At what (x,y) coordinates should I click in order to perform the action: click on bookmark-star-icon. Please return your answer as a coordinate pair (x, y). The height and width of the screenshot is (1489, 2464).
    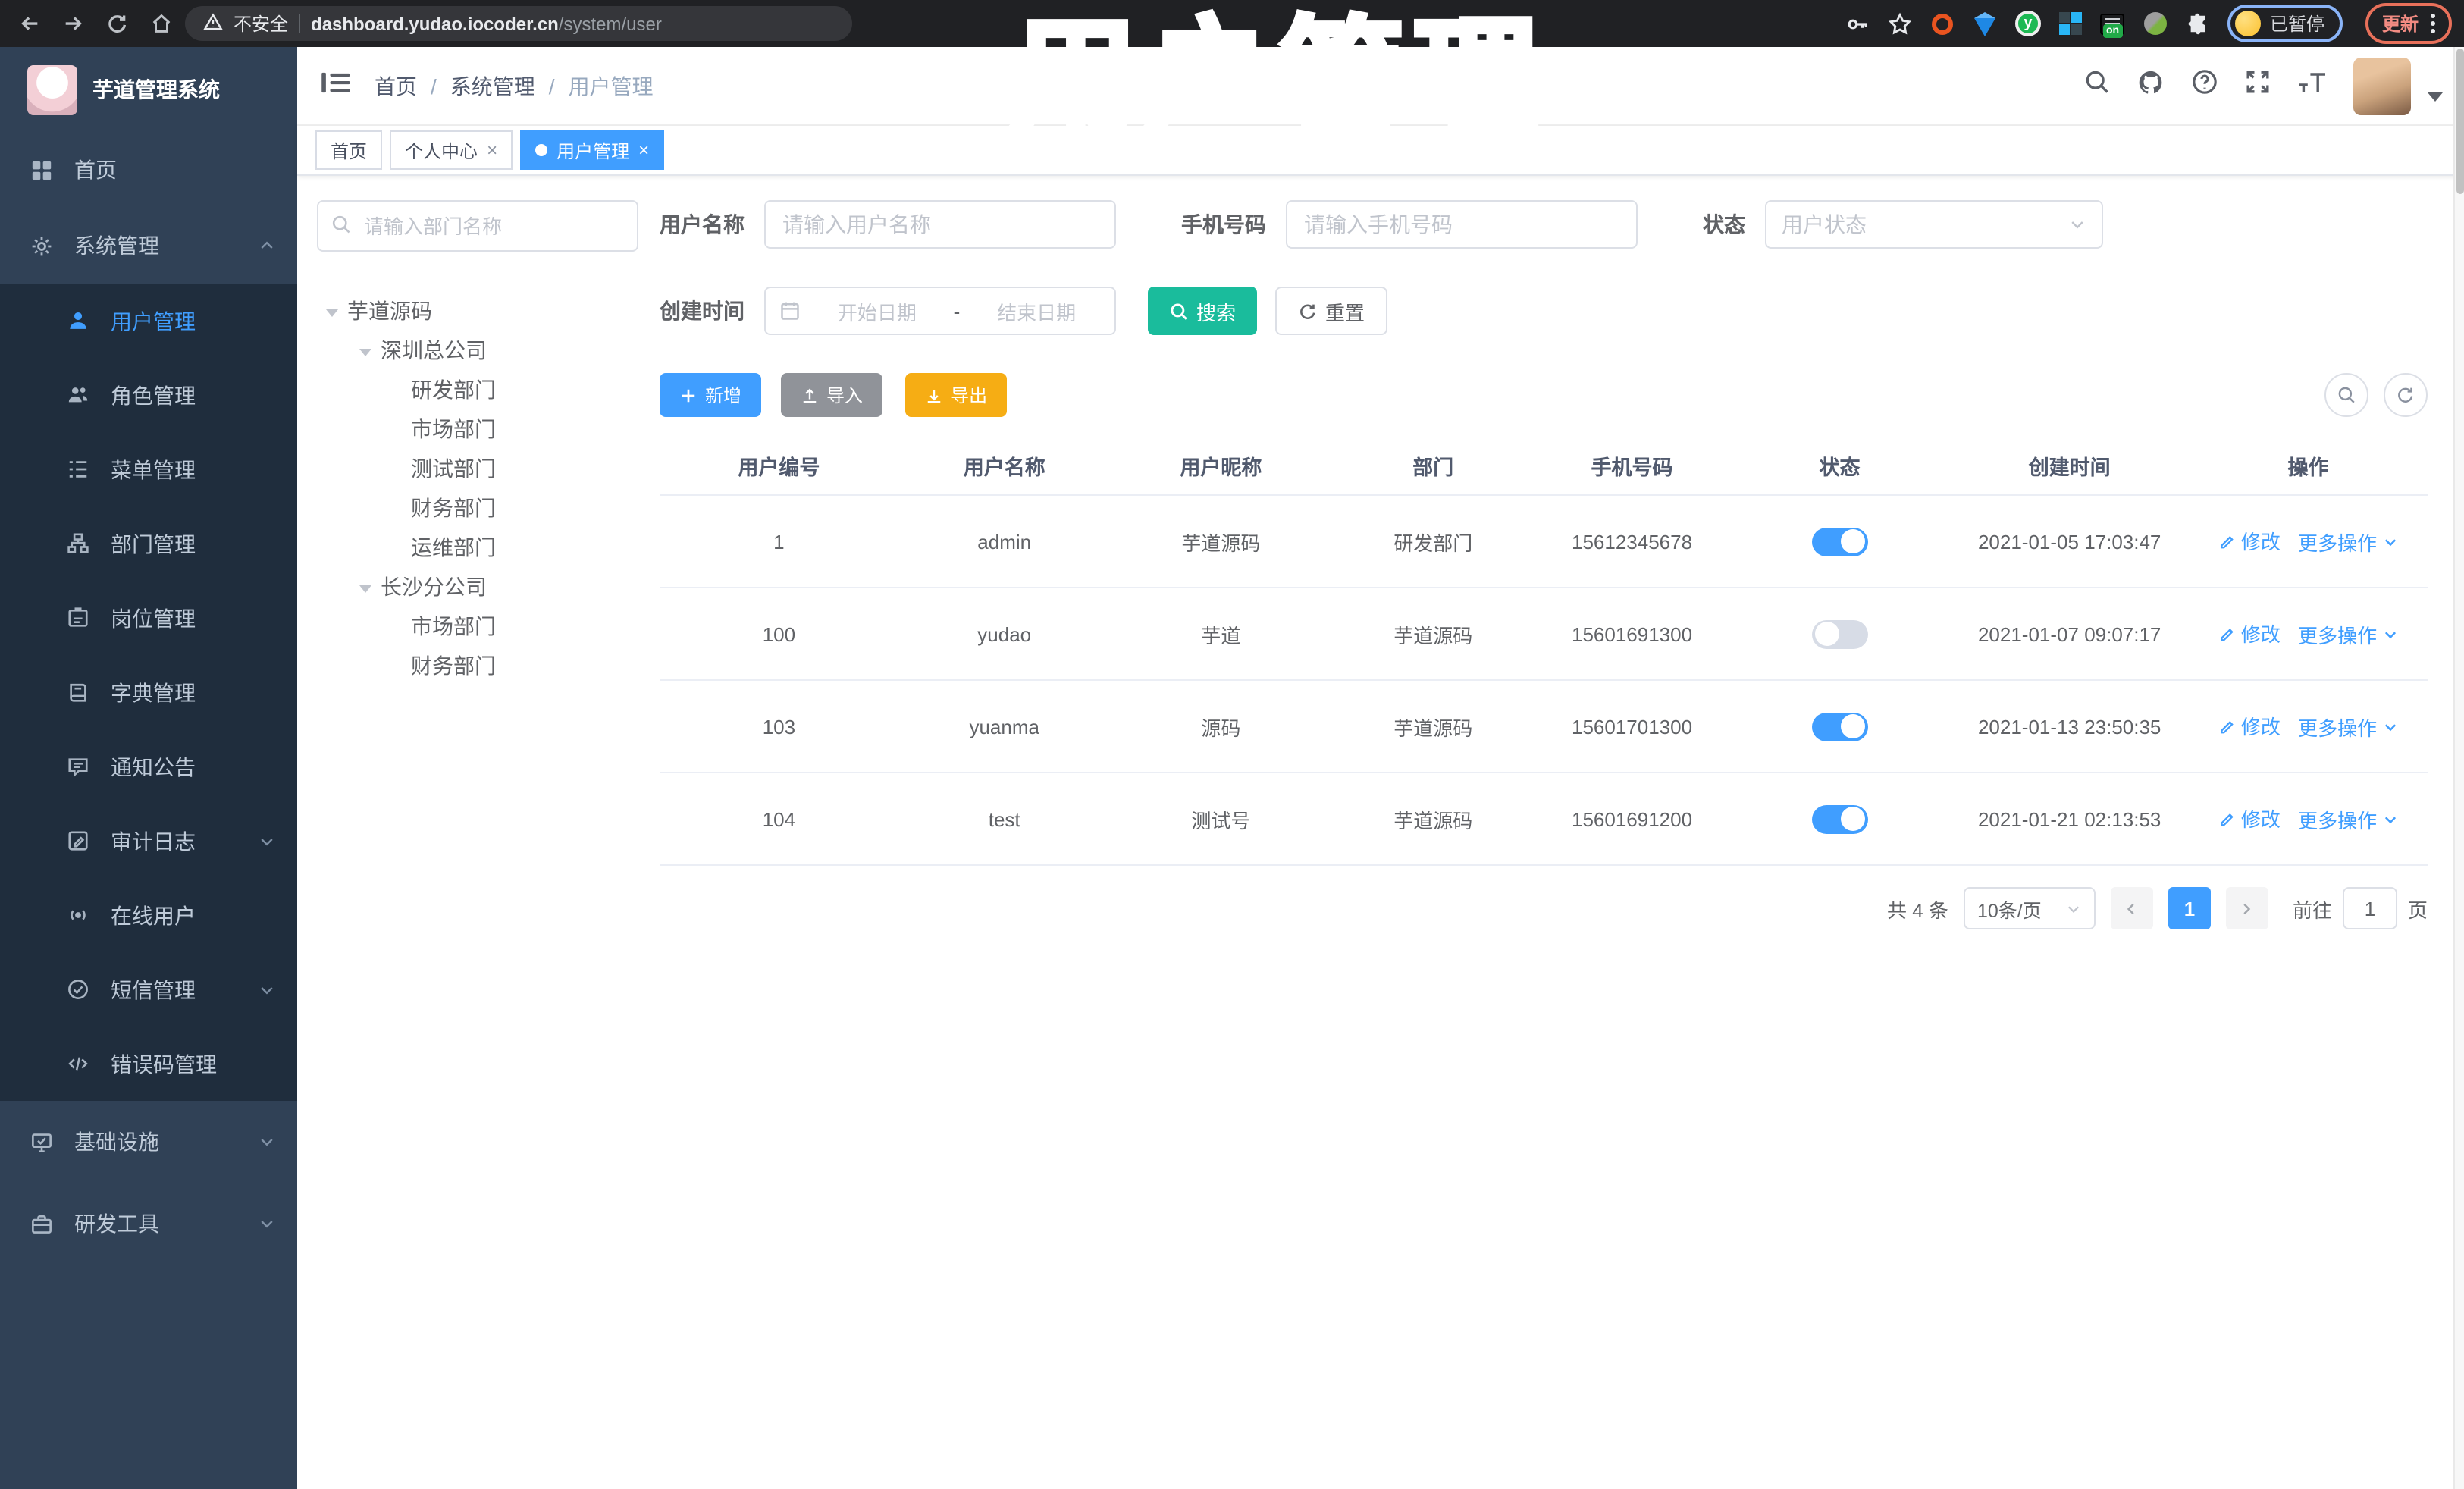
    Looking at the image, I should click on (1901, 23).